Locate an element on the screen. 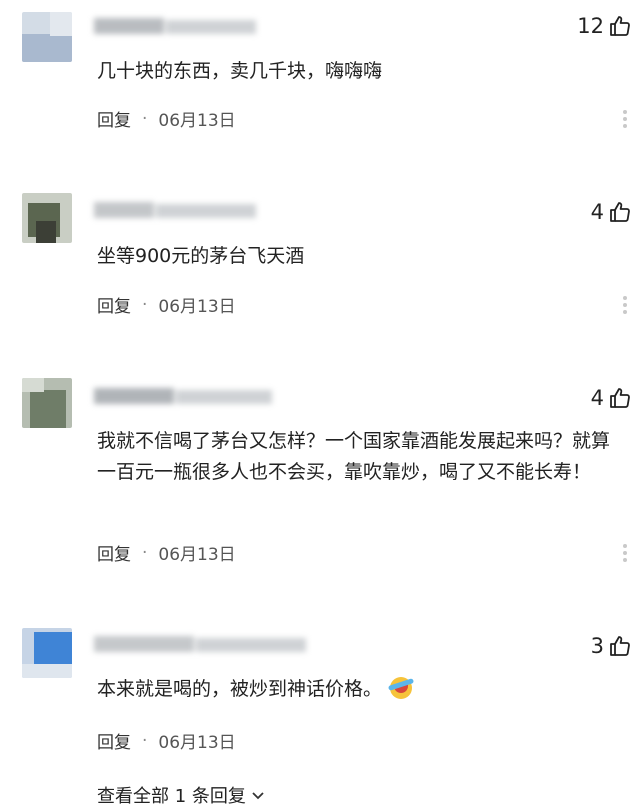  laughing-crying-emoji is located at coordinates (401, 688).